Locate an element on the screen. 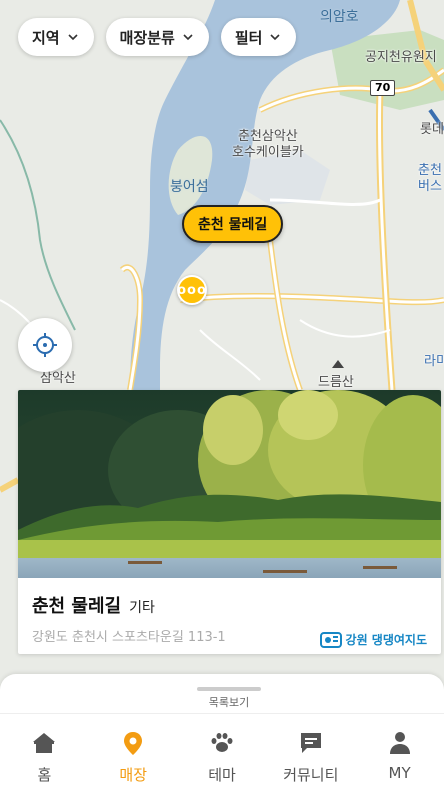 This screenshot has width=444, height=787. tab-label: 테마 is located at coordinates (222, 775).